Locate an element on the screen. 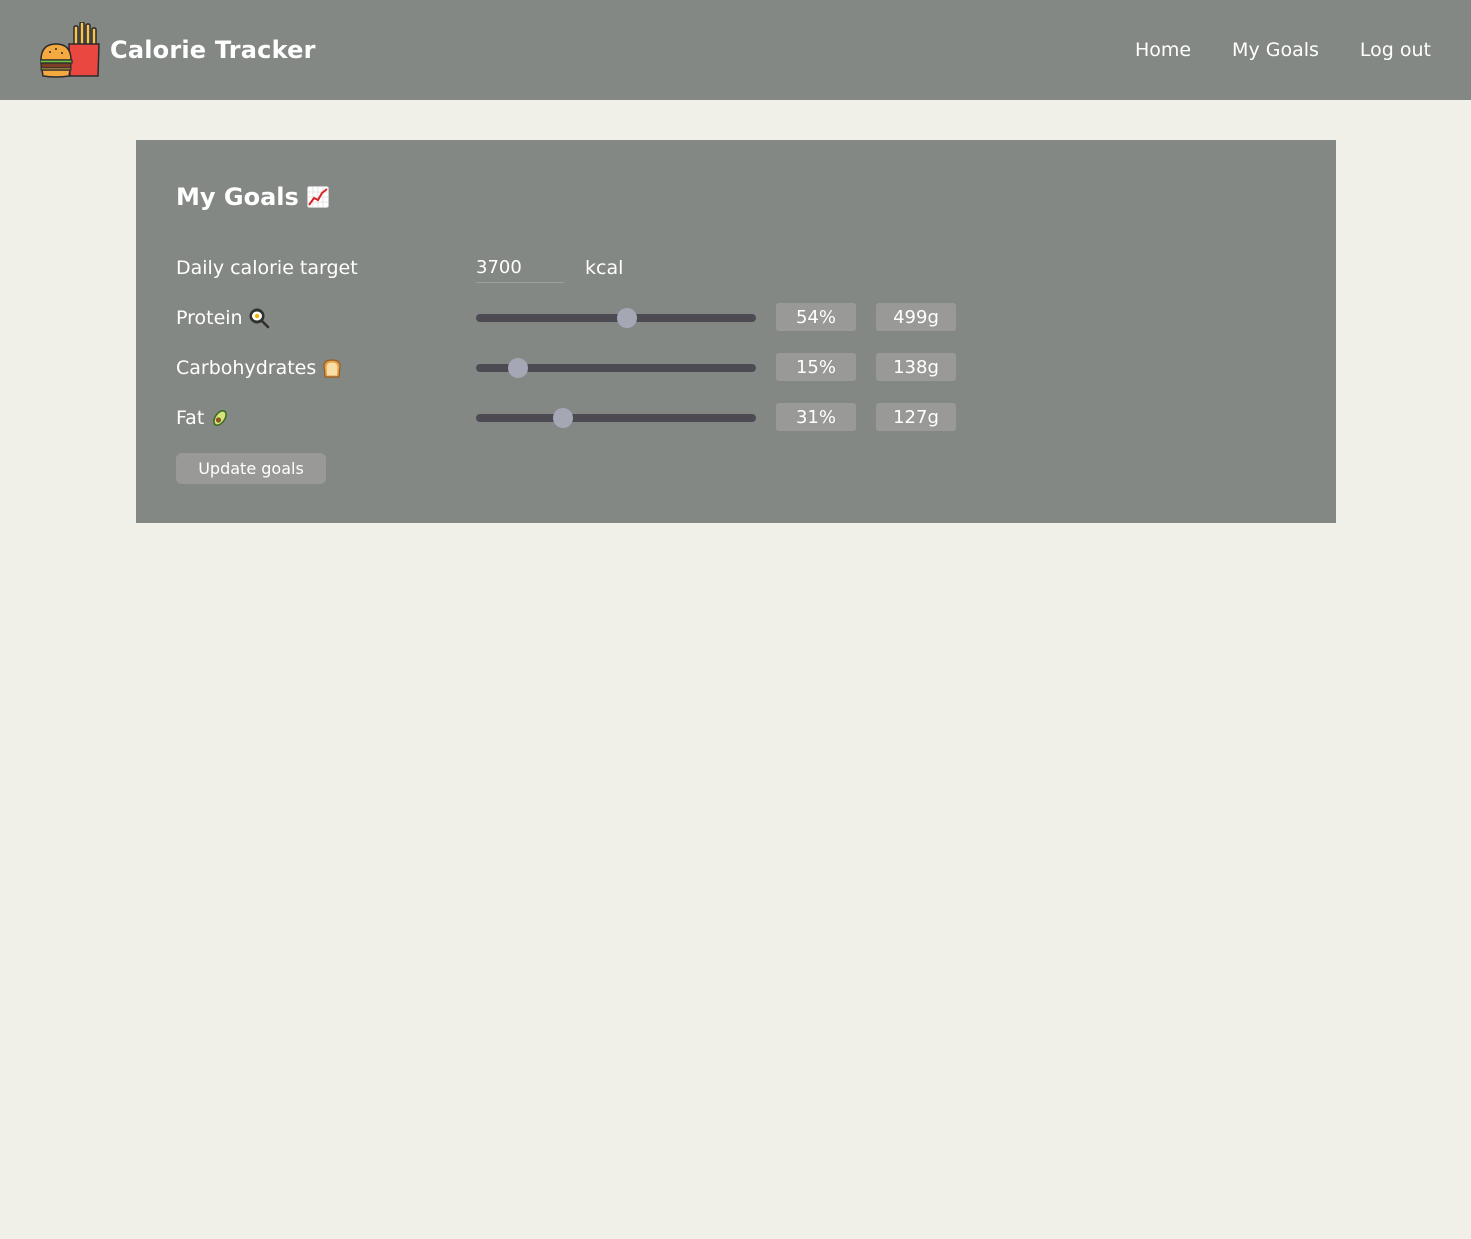 Image resolution: width=1471 pixels, height=1239 pixels. nav-menu: Home My Goals Log out is located at coordinates (1262, 50).